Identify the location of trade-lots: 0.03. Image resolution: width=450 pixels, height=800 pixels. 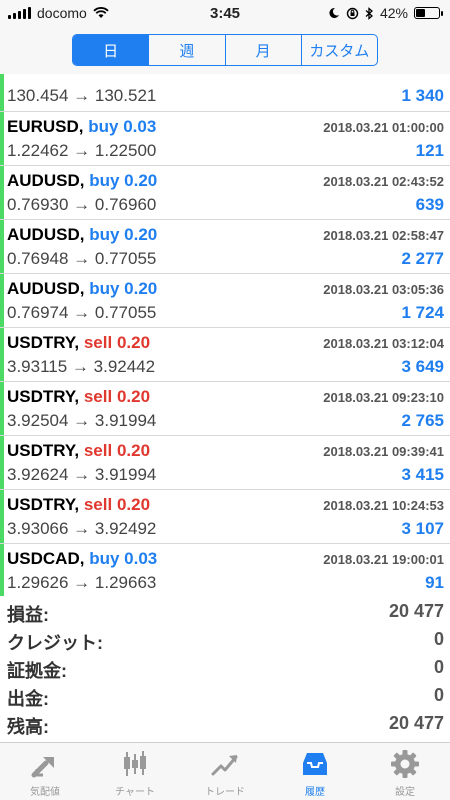
(141, 558).